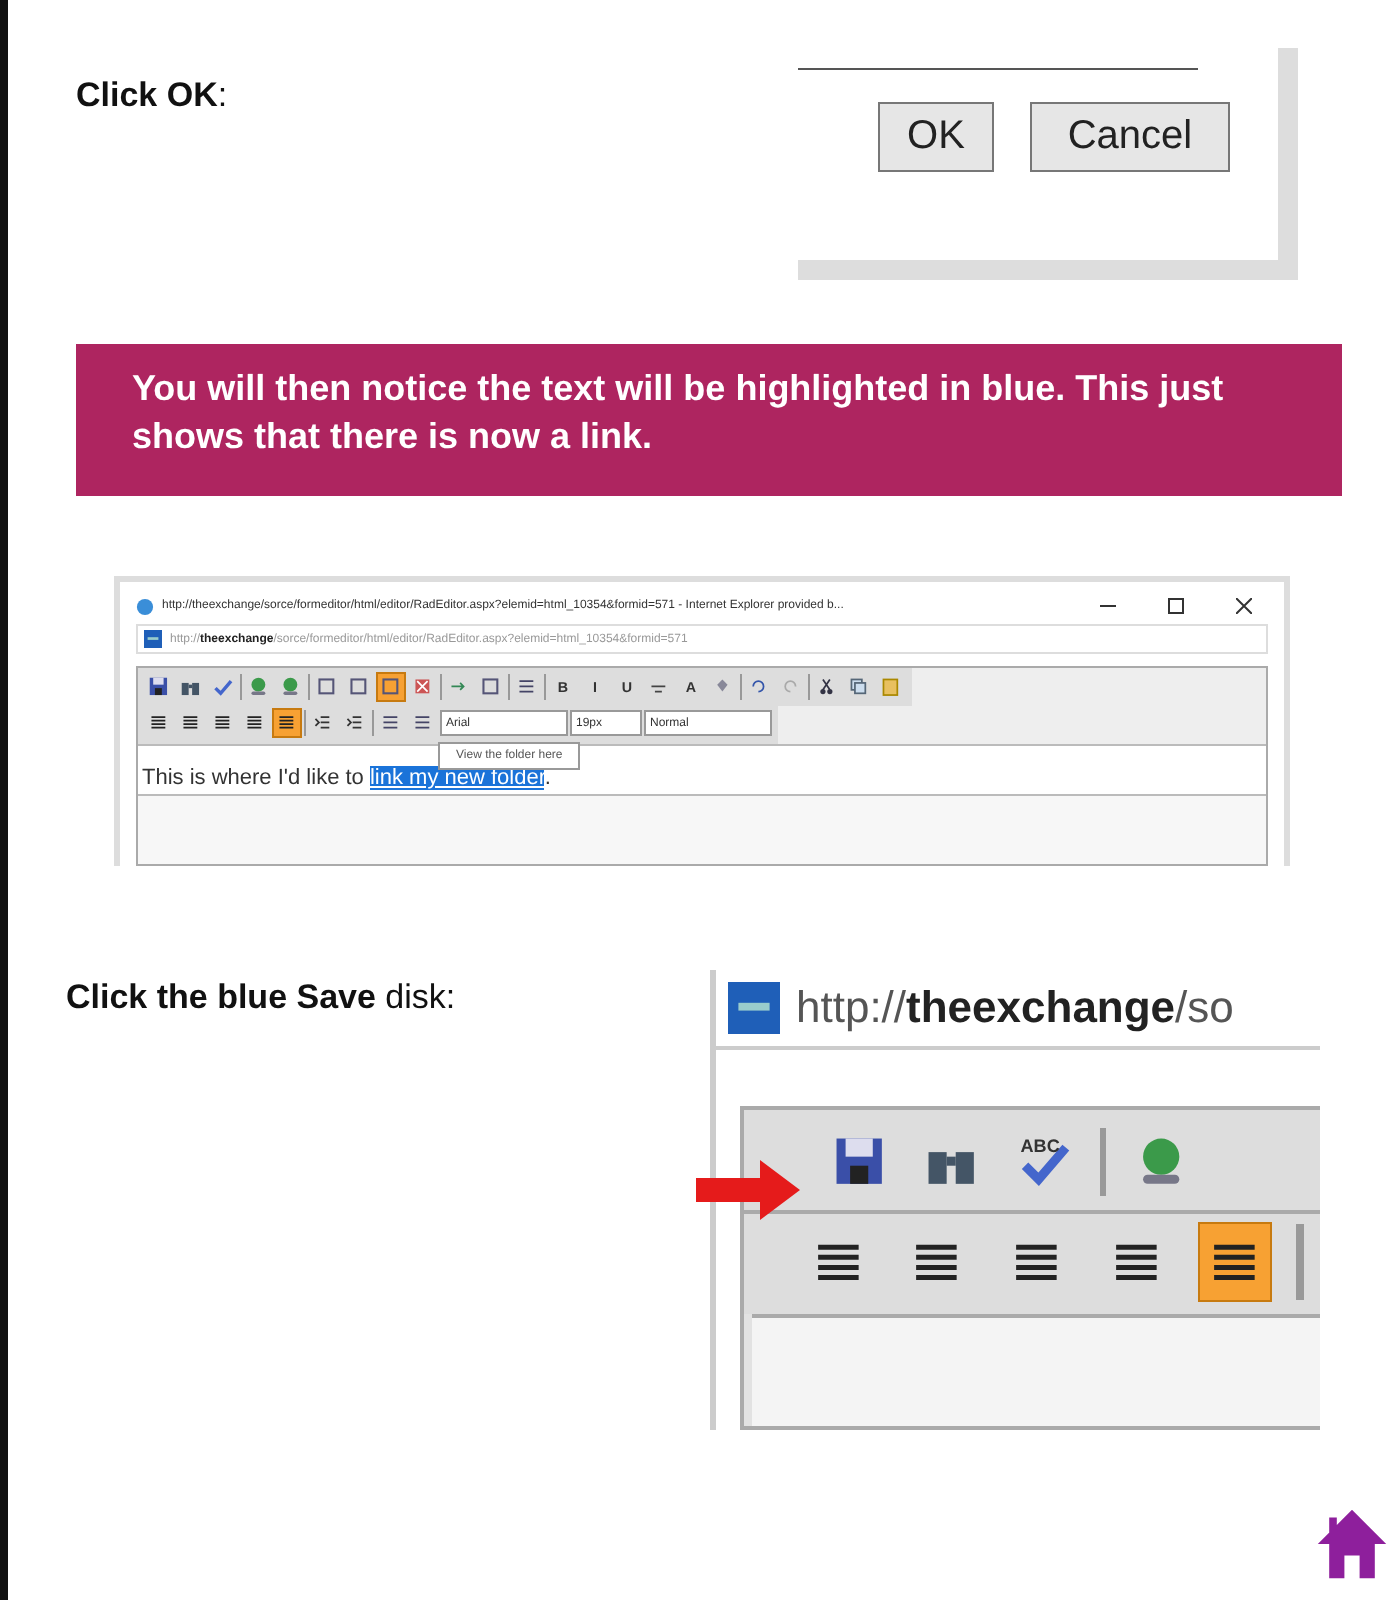 This screenshot has width=1398, height=1600. Describe the element at coordinates (1130, 137) in the screenshot. I see `cancel-button: Cancel` at that location.